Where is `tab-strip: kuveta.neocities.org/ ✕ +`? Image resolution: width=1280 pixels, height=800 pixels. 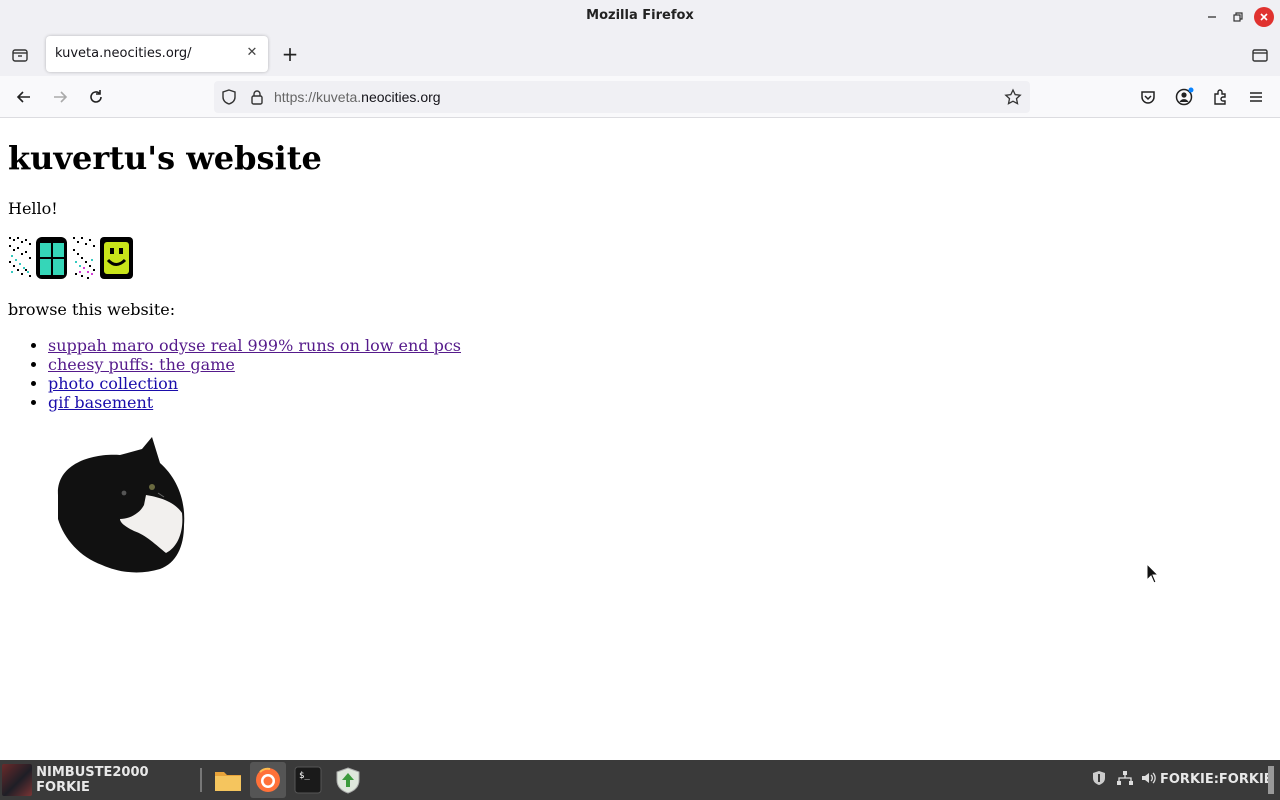
tab-strip: kuveta.neocities.org/ ✕ + is located at coordinates (640, 55).